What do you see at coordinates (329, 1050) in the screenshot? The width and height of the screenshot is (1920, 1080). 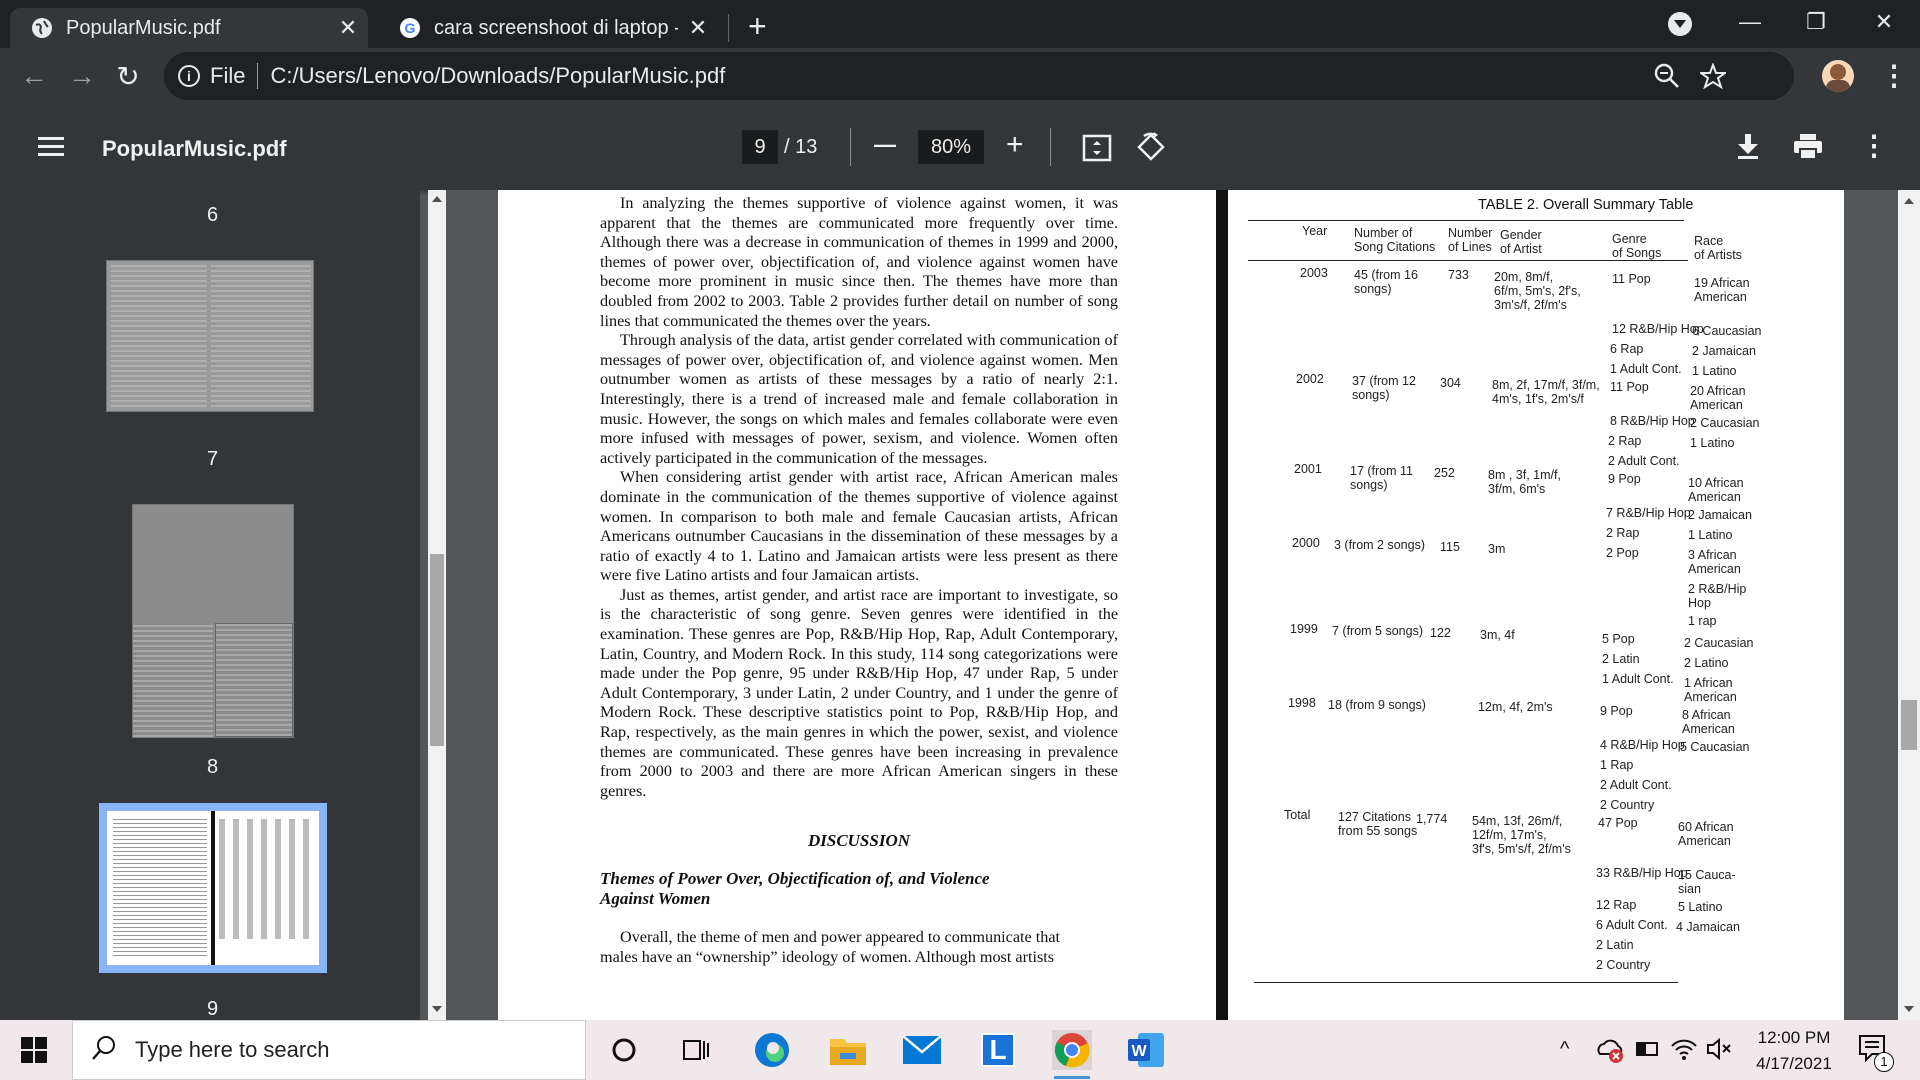 I see `taskbar-search-box: Type here to search` at bounding box center [329, 1050].